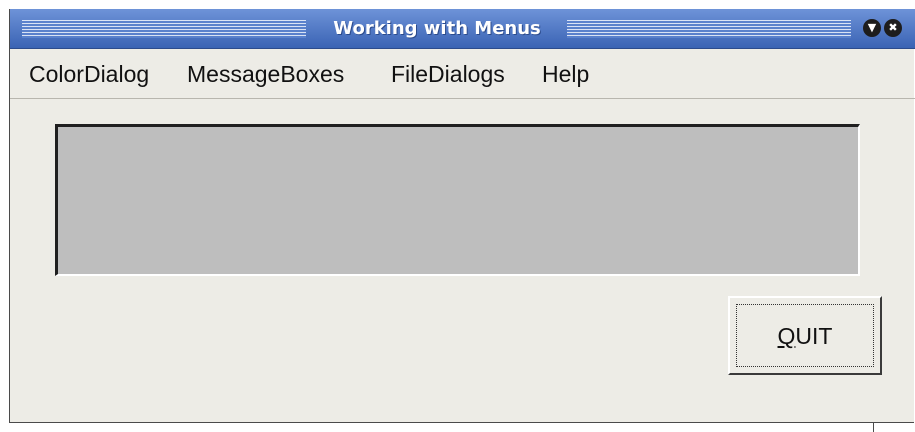  What do you see at coordinates (448, 74) in the screenshot?
I see `menu-filedialogs: FileDialogs` at bounding box center [448, 74].